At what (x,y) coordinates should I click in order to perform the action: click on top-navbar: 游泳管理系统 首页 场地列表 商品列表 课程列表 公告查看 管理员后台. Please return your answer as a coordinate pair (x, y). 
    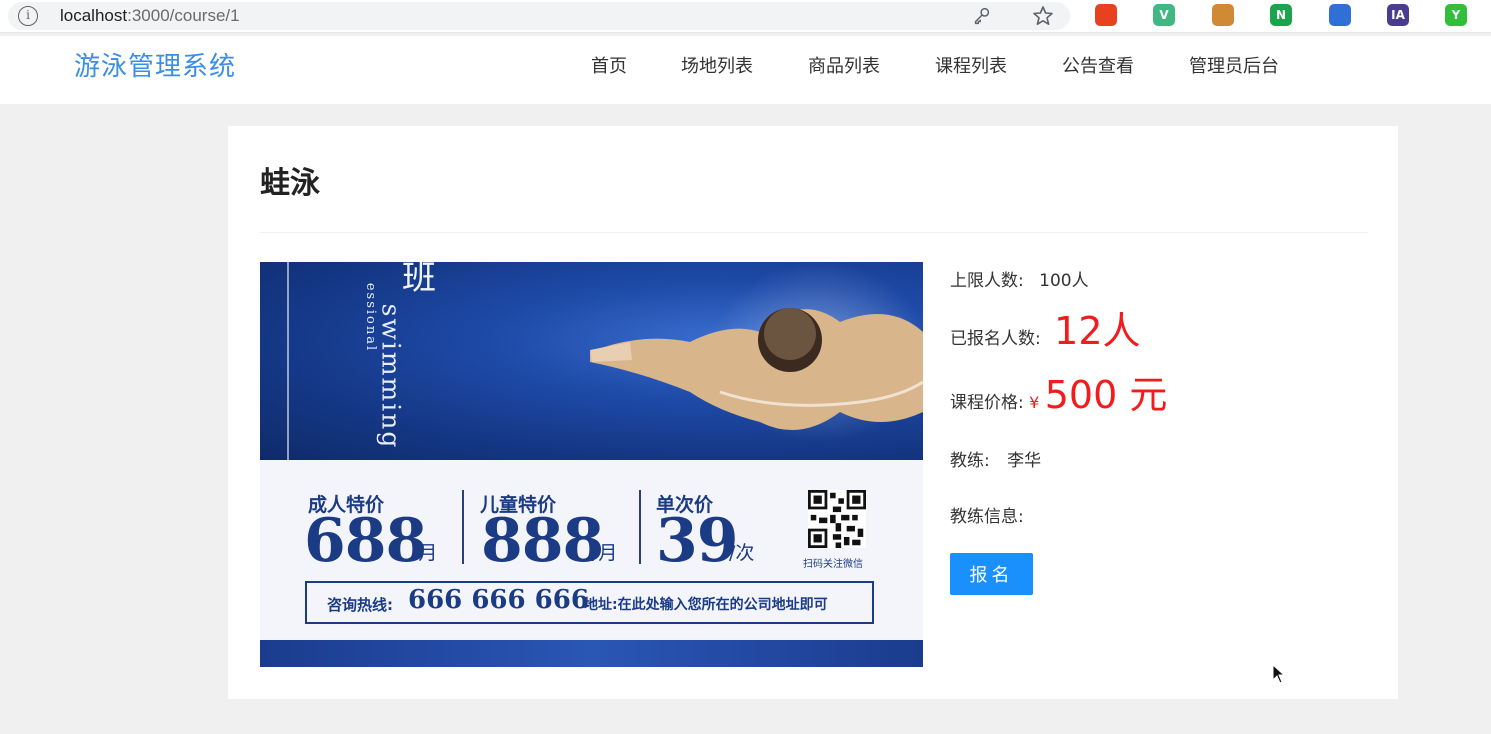
    Looking at the image, I should click on (745, 70).